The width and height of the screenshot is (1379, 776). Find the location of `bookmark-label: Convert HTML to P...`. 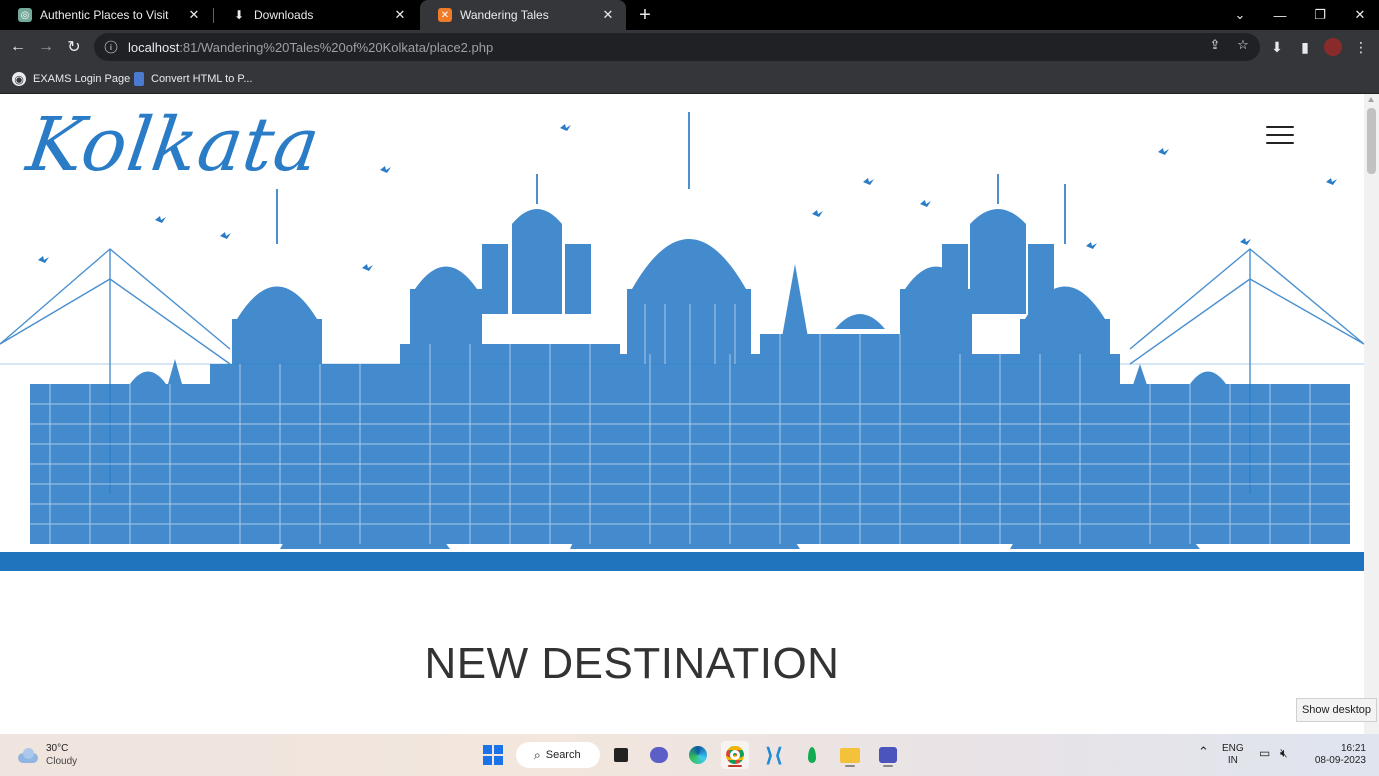

bookmark-label: Convert HTML to P... is located at coordinates (202, 79).